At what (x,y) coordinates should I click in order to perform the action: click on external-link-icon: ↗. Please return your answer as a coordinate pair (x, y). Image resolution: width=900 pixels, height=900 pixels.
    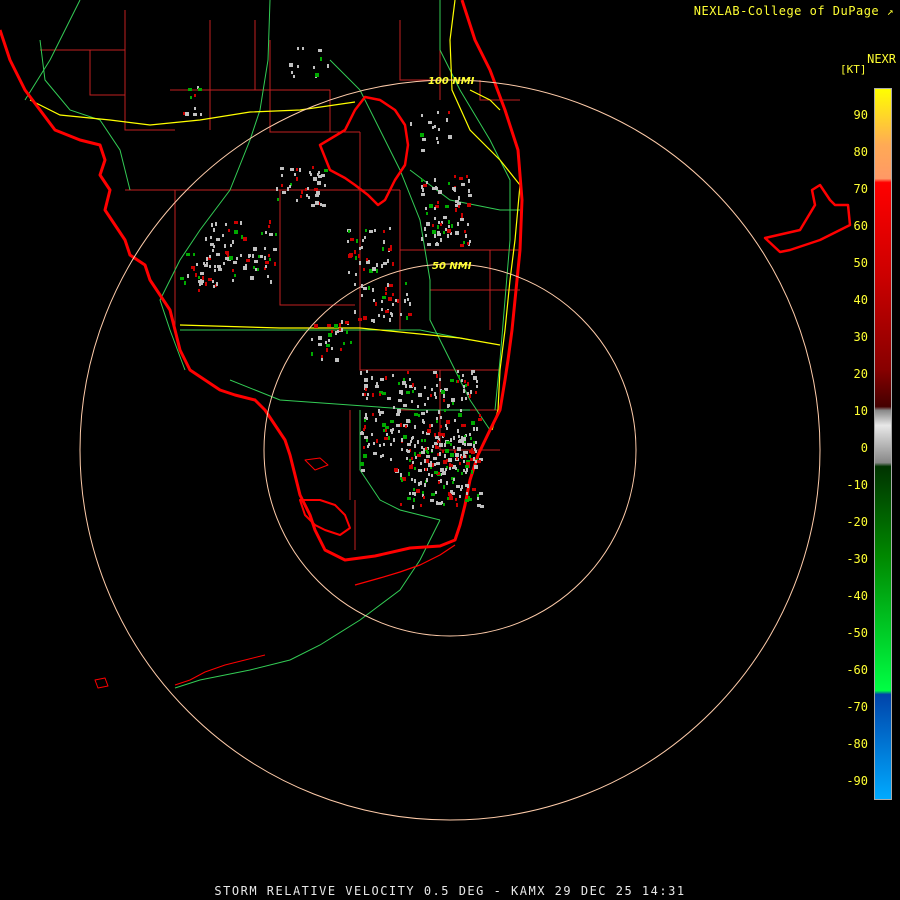
    Looking at the image, I should click on (890, 11).